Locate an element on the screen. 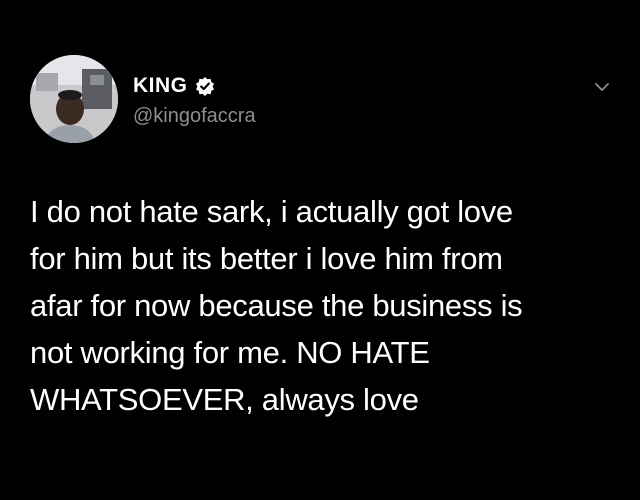  chevron-down-icon is located at coordinates (602, 87).